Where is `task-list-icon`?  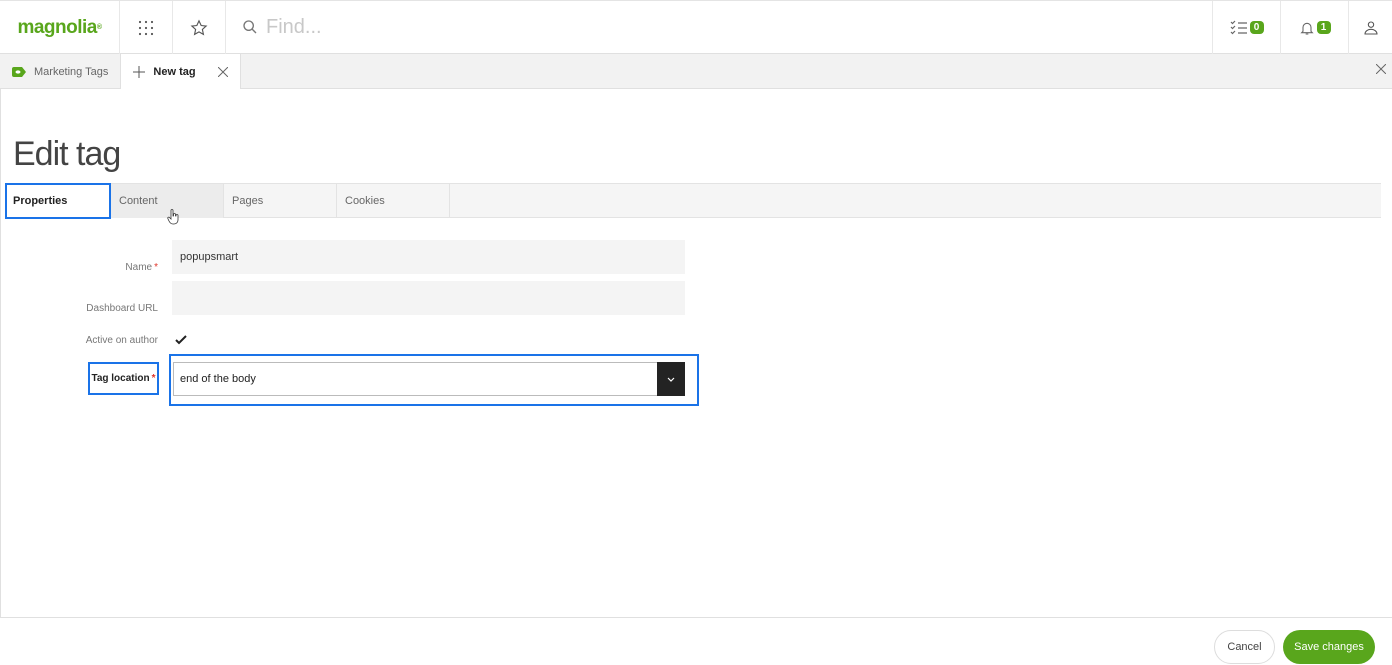
task-list-icon is located at coordinates (1238, 27).